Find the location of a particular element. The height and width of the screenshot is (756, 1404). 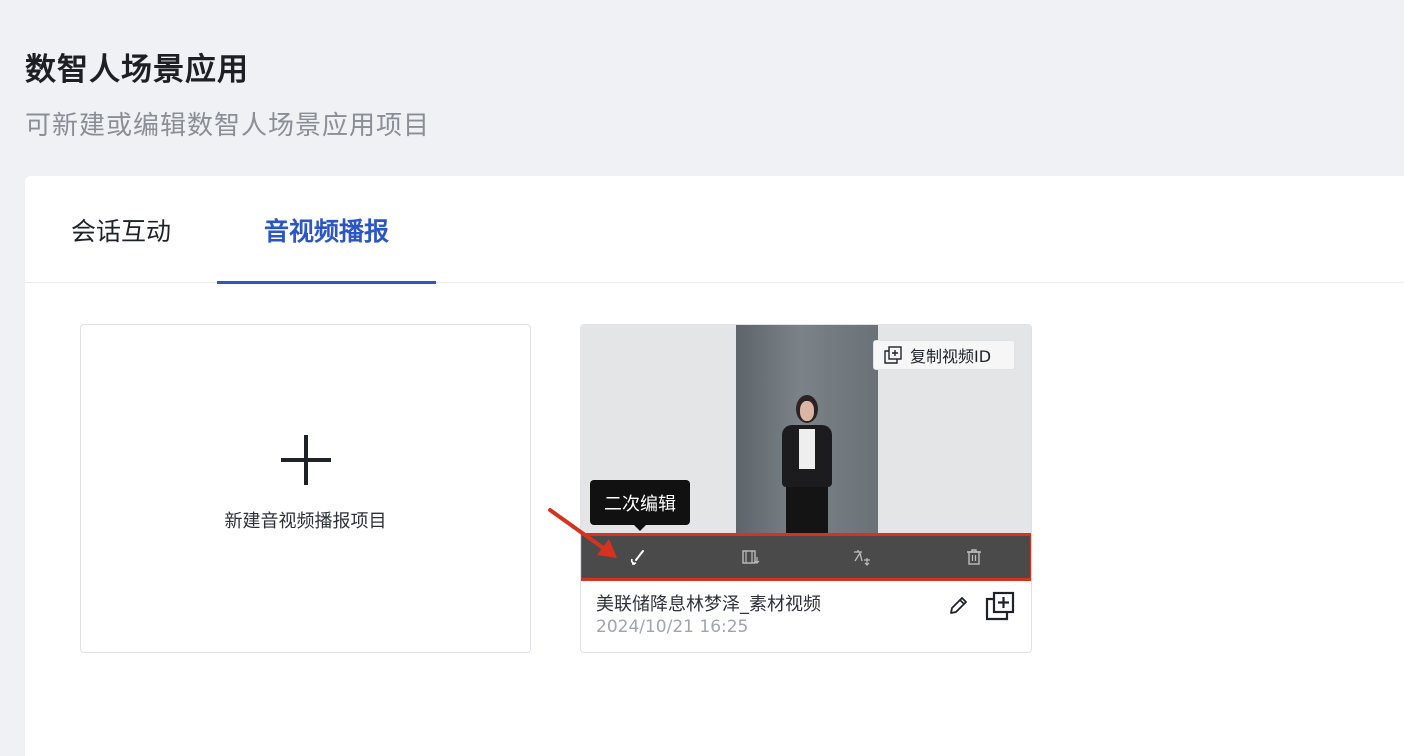

page-subtitle: 可新建或编辑数智人场景应用项目 is located at coordinates (228, 126).